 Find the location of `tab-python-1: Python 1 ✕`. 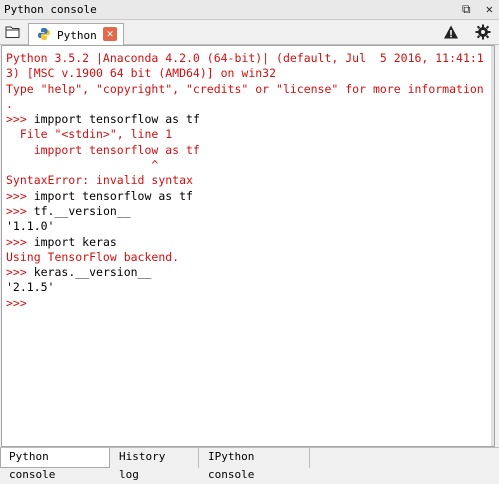

tab-python-1: Python 1 ✕ is located at coordinates (76, 34).